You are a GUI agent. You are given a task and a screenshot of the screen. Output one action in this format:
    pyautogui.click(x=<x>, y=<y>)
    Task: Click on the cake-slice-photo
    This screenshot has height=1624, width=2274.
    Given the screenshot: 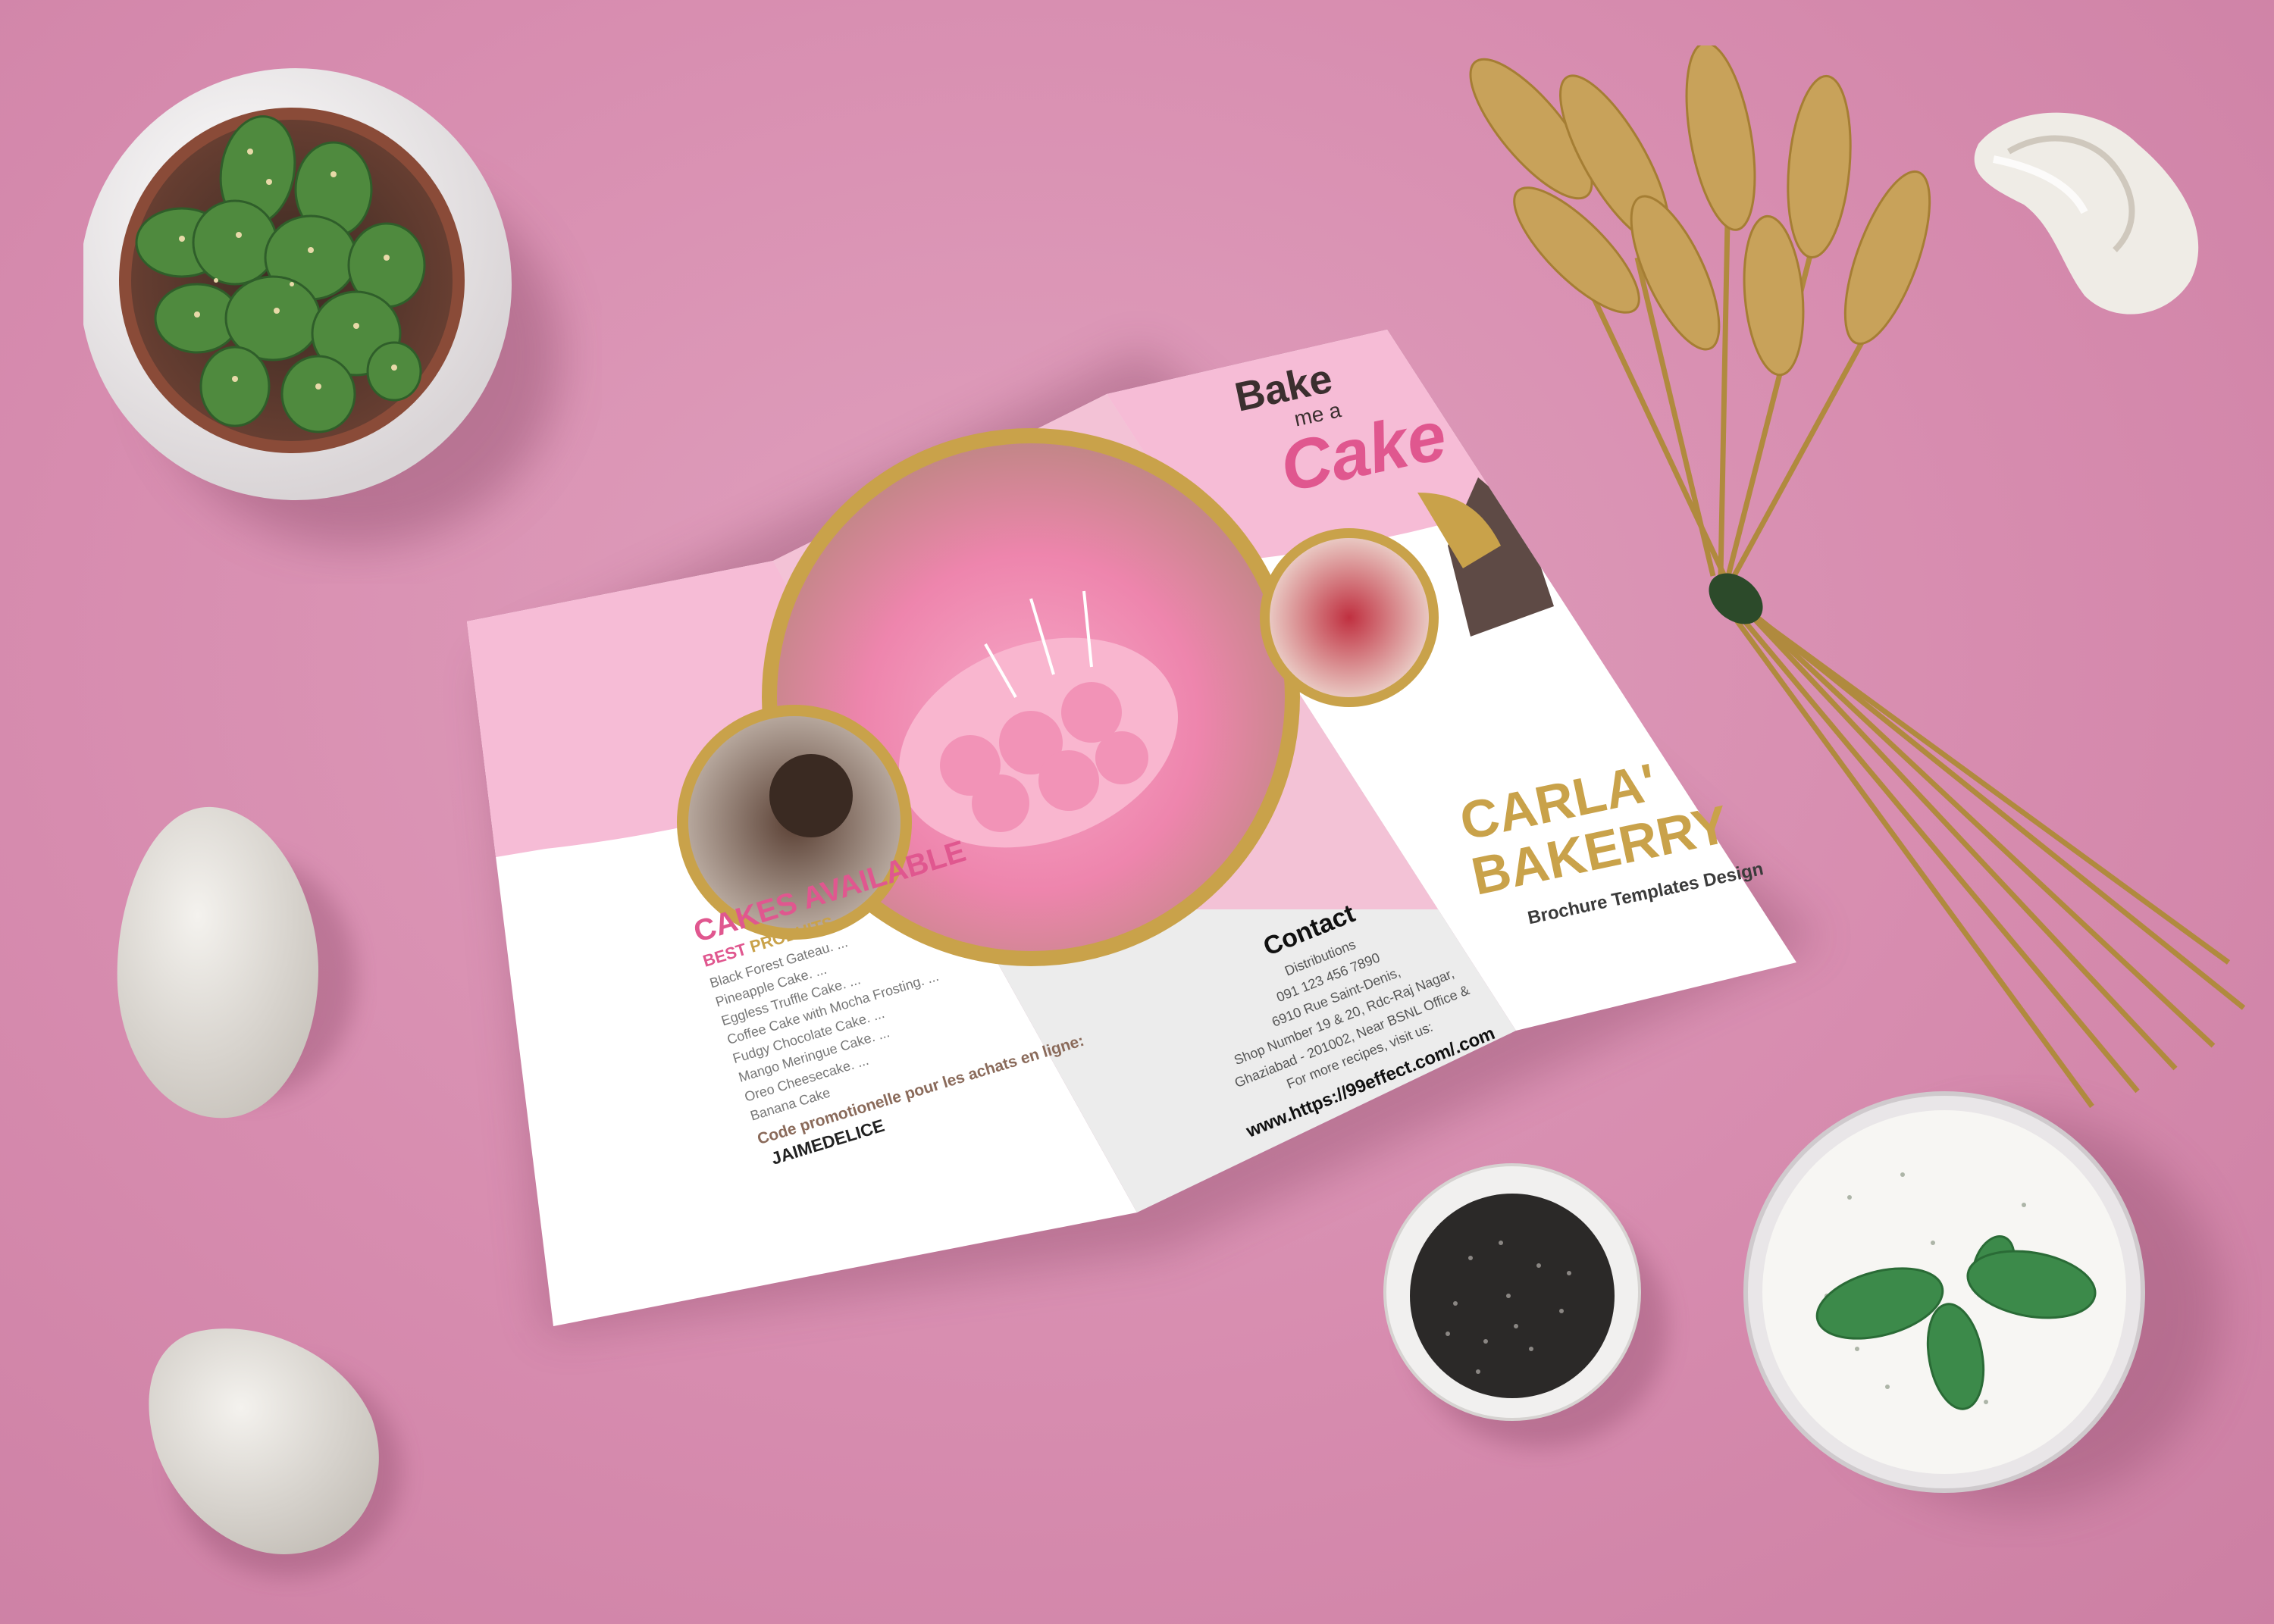 What is the action you would take?
    pyautogui.click(x=1349, y=617)
    